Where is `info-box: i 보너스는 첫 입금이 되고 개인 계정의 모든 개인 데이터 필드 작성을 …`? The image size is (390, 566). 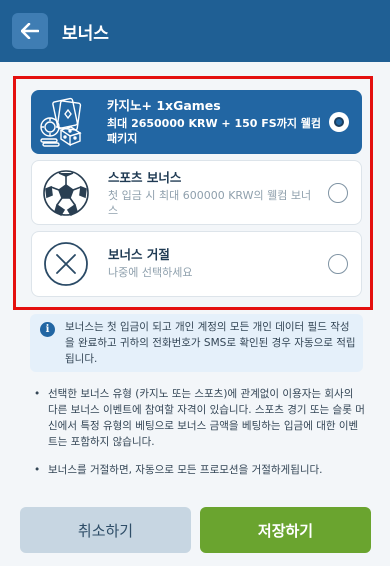
info-box: i 보너스는 첫 입금이 되고 개인 계정의 모든 개인 데이터 필드 작성을 … is located at coordinates (196, 343).